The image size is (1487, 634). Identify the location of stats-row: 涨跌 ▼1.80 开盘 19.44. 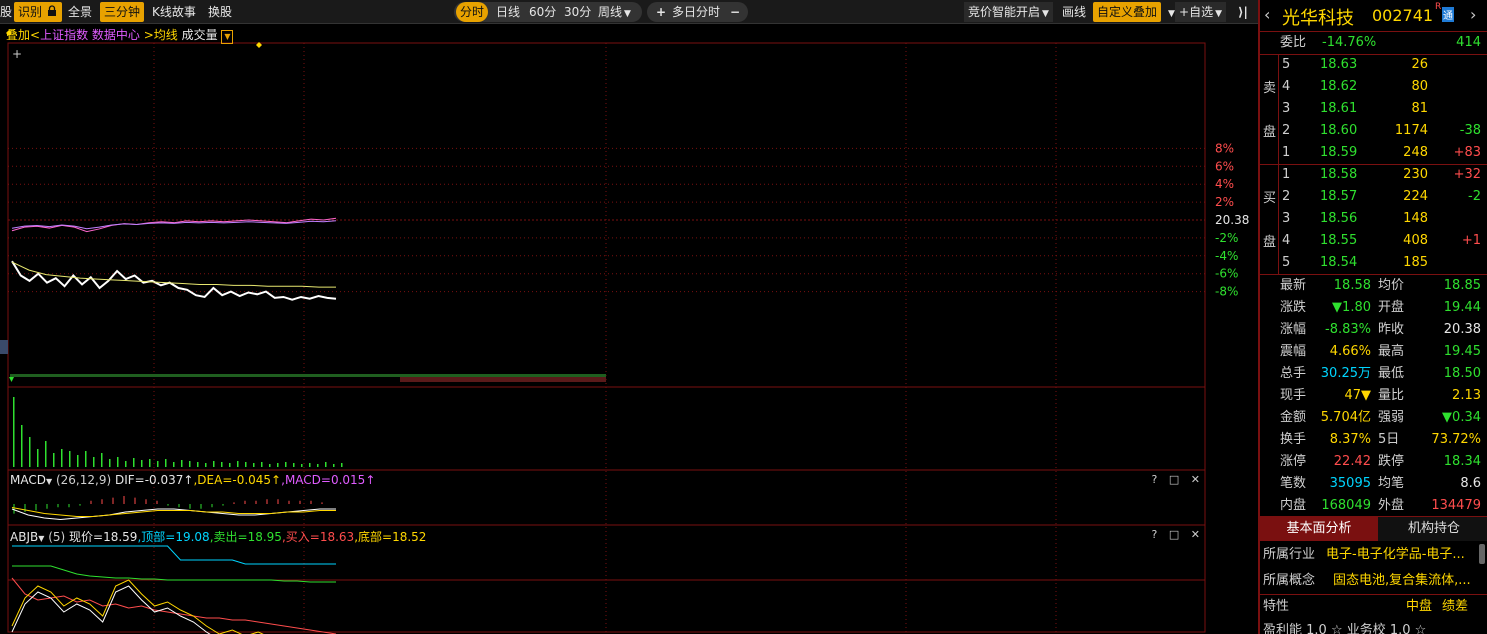
(1373, 308).